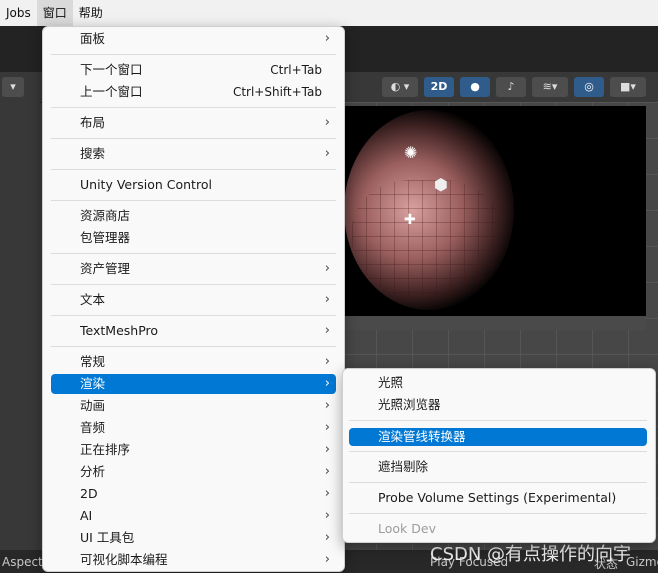 Image resolution: width=658 pixels, height=573 pixels. I want to click on submenu-item-label: 遮挡剔除, so click(403, 466).